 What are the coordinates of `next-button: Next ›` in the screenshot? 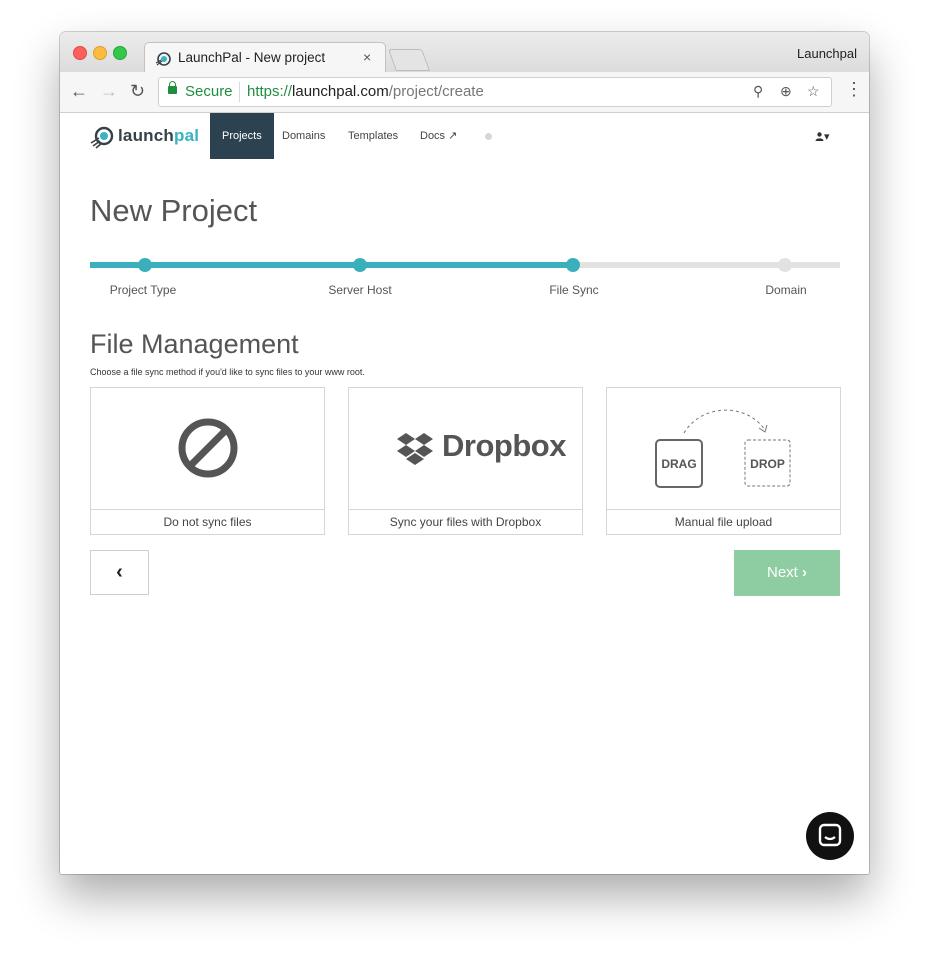 It's located at (787, 573).